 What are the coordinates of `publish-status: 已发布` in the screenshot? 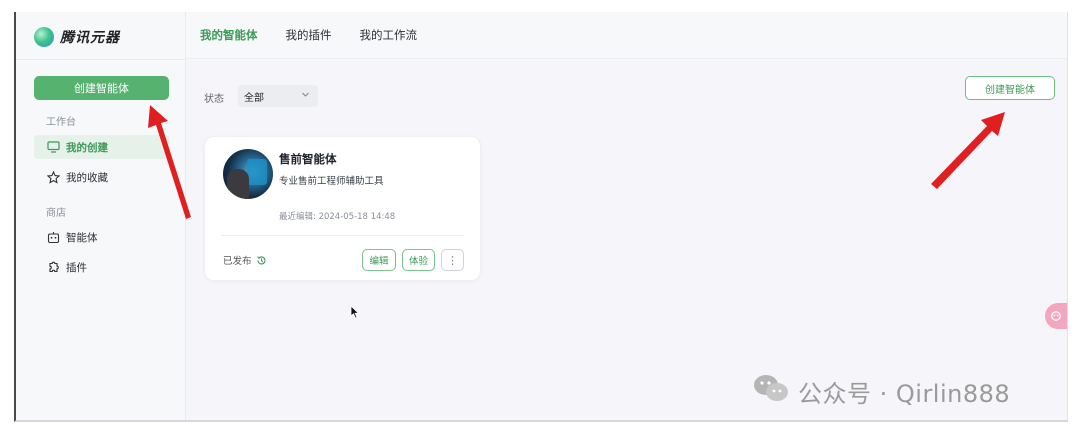 It's located at (245, 260).